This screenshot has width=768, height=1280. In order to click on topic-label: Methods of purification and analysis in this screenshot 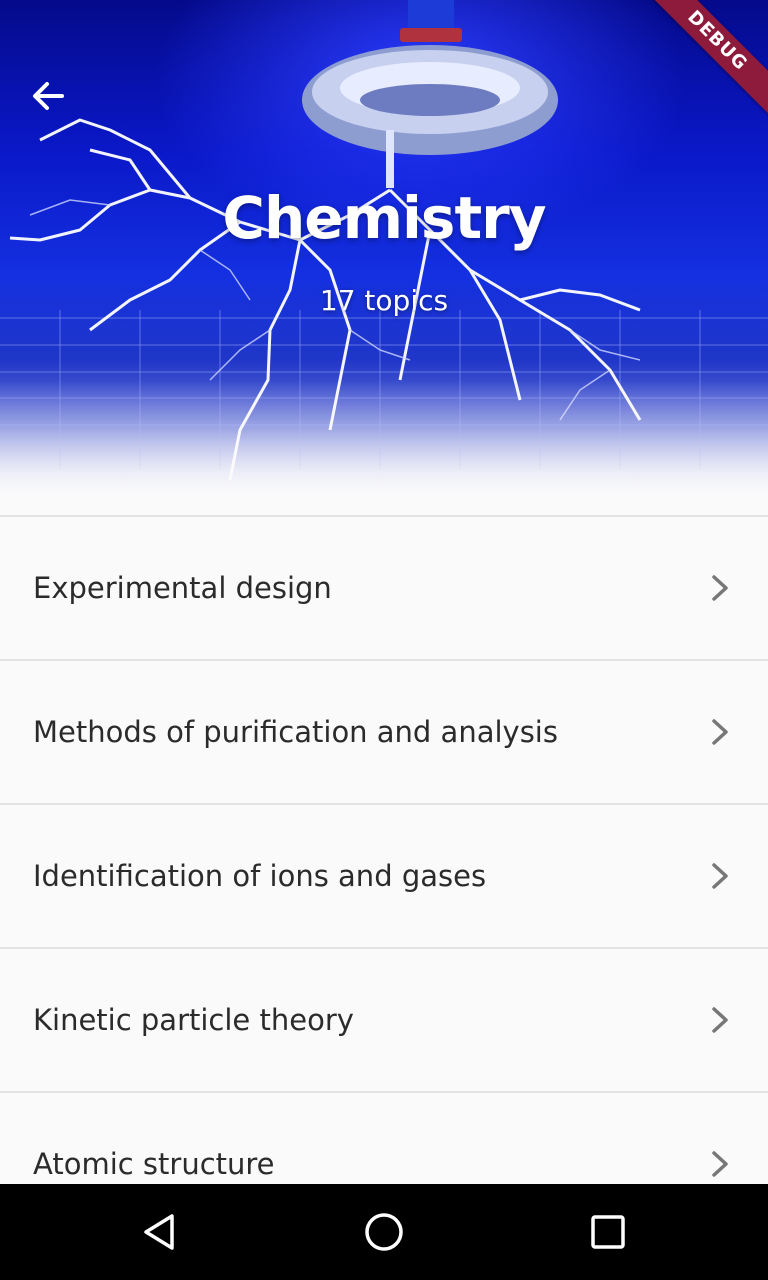, I will do `click(295, 732)`.